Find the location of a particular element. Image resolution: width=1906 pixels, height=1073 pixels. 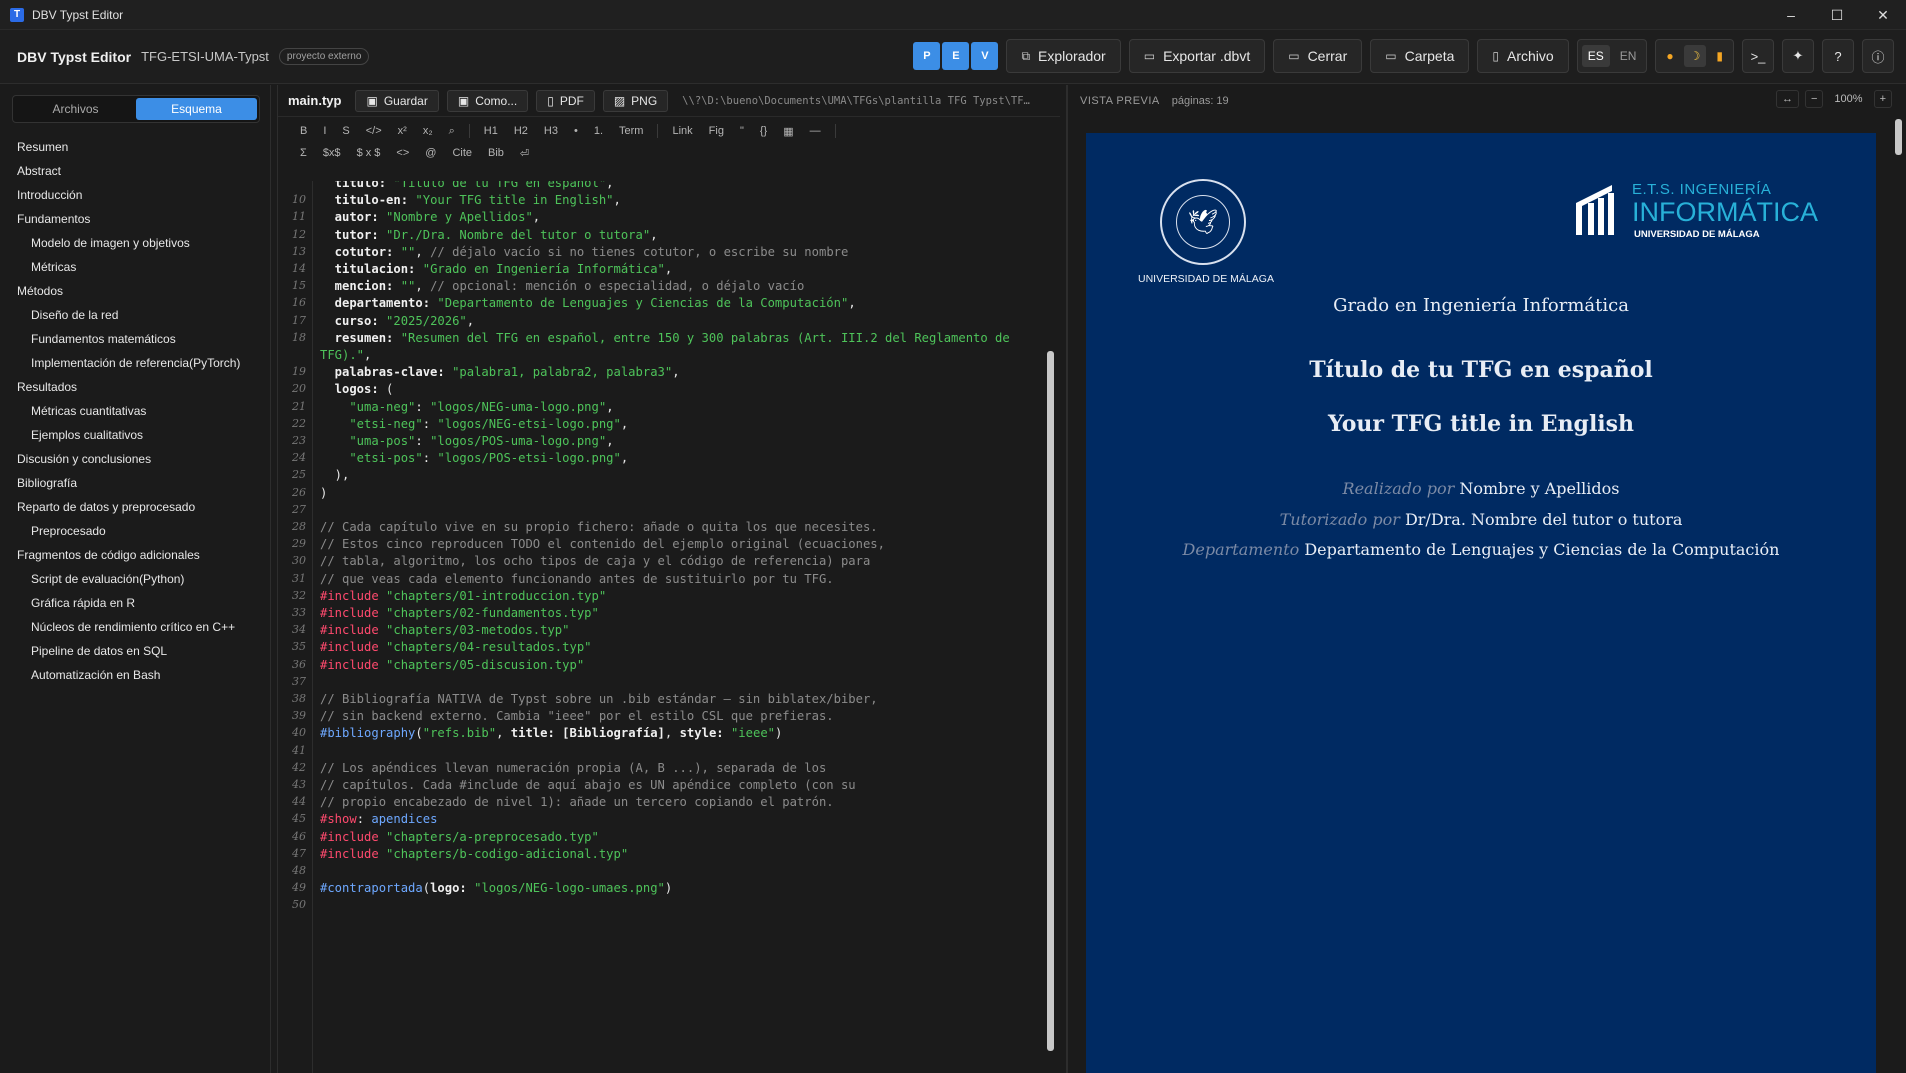

panel-toggle-v: V is located at coordinates (985, 56).